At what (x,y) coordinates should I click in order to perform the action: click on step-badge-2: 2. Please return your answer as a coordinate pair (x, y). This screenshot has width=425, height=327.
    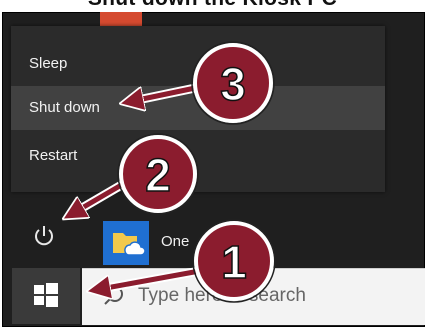
    Looking at the image, I should click on (158, 174).